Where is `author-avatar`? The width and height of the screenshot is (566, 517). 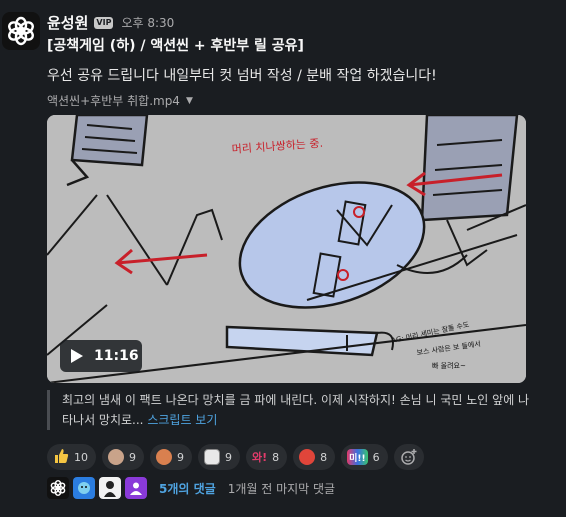 author-avatar is located at coordinates (21, 31).